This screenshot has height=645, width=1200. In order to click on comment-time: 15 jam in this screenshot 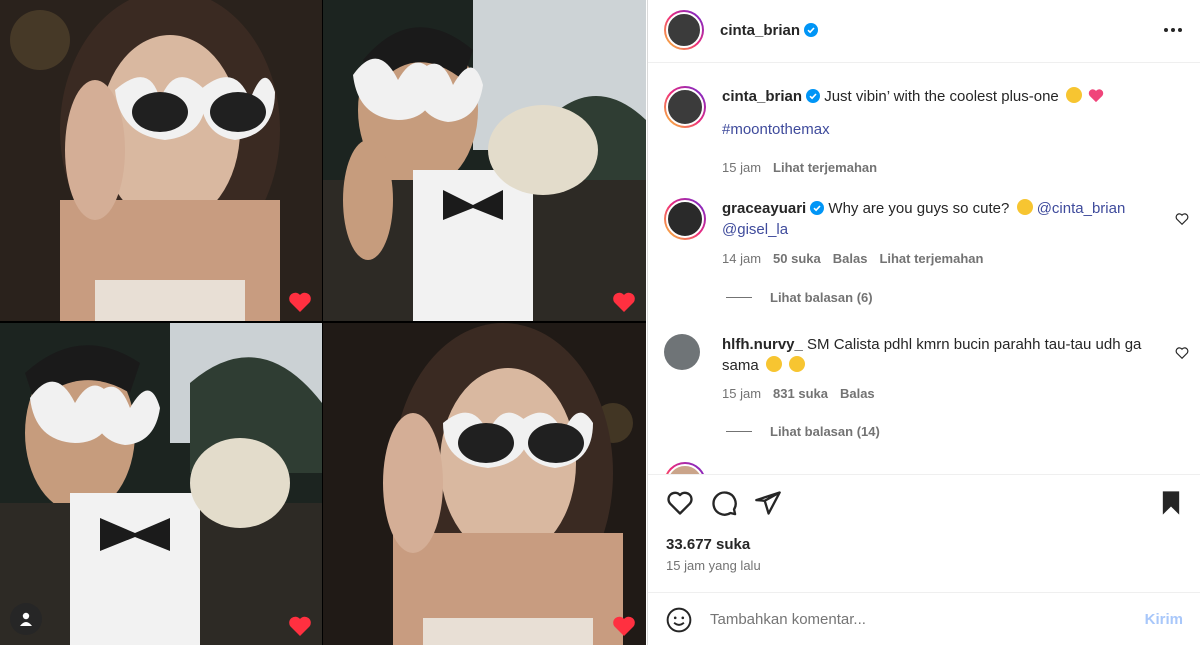, I will do `click(741, 393)`.